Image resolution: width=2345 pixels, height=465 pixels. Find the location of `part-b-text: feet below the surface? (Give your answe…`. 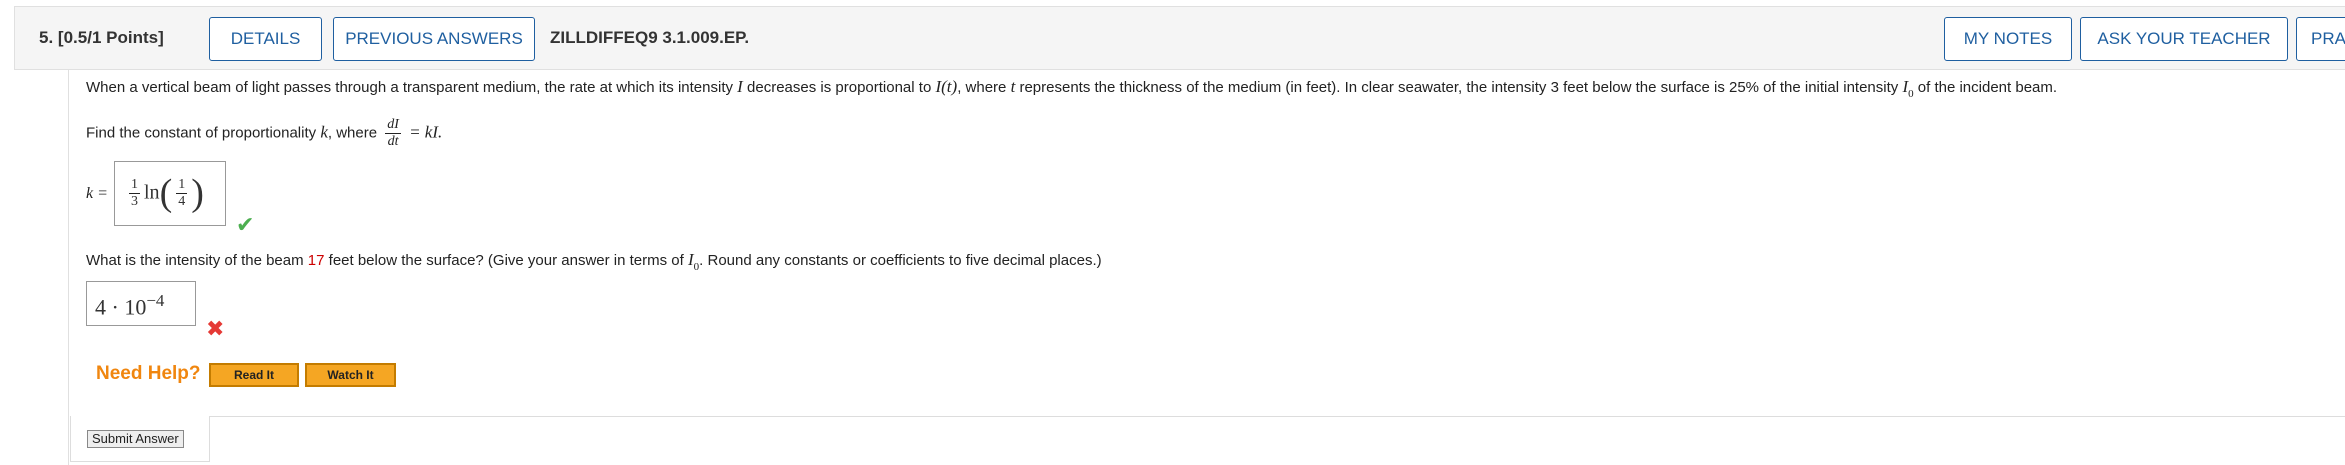

part-b-text: feet below the surface? (Give your answe… is located at coordinates (506, 260).